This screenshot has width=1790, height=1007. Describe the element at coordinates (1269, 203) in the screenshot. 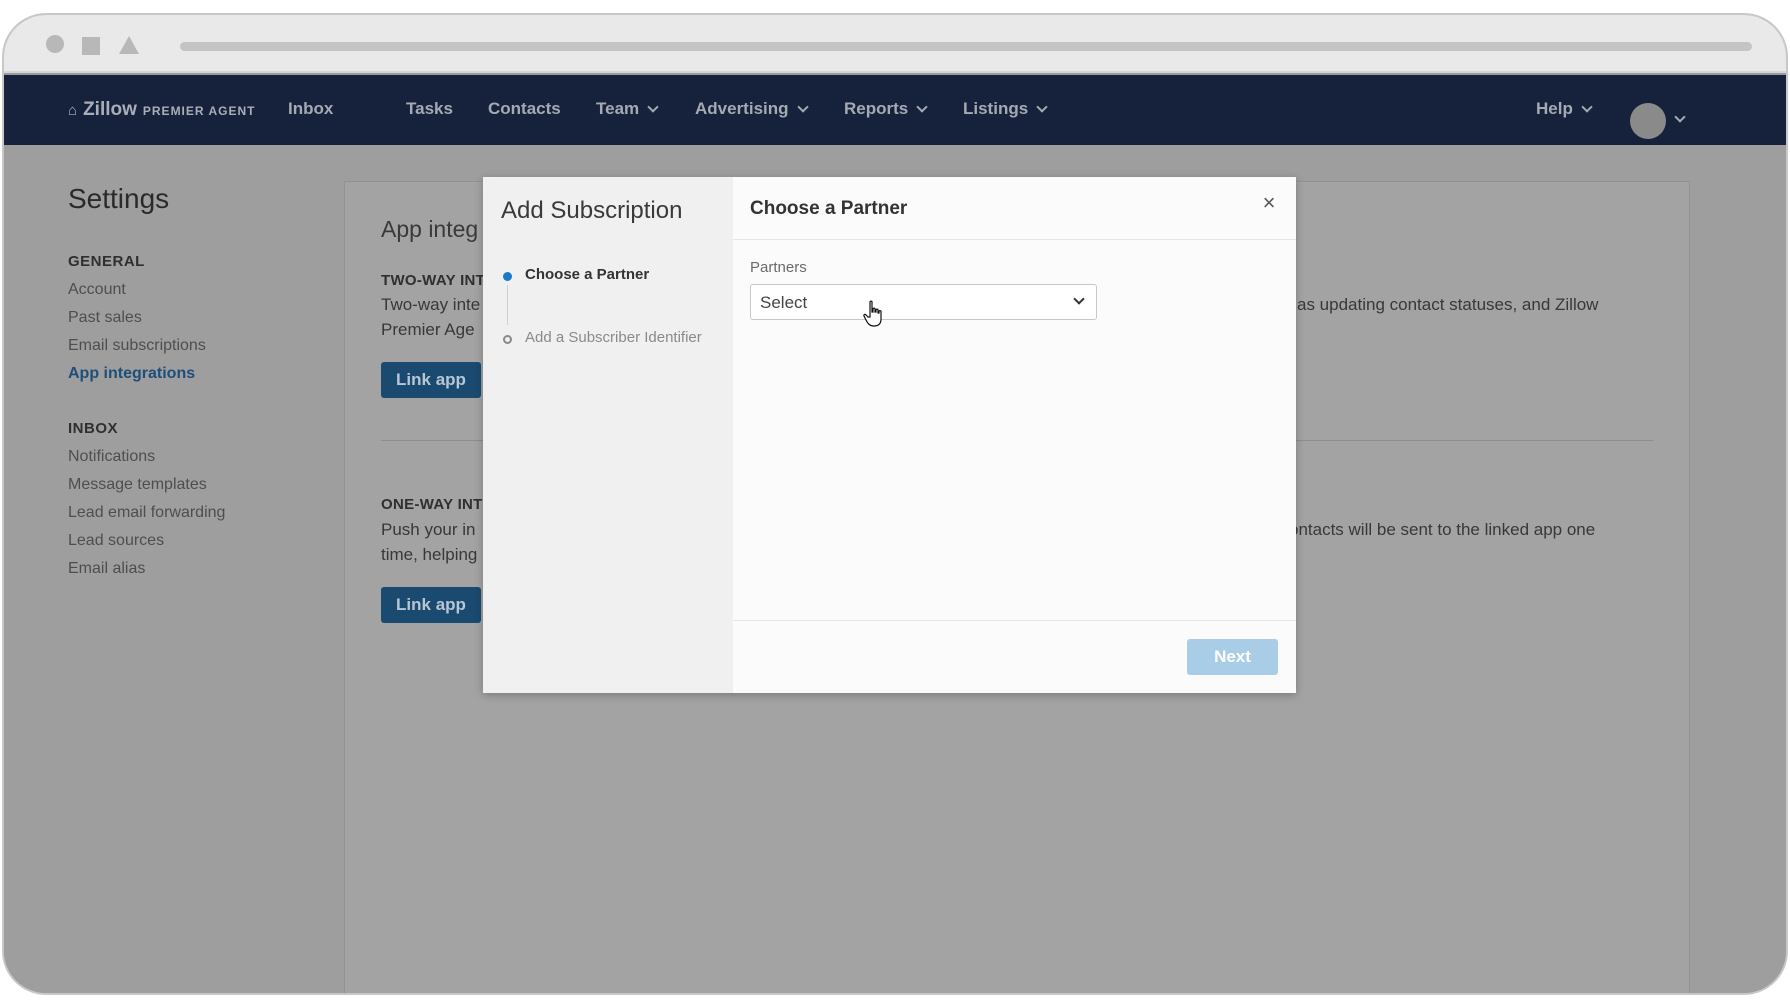

I see `close-icon: ×` at that location.